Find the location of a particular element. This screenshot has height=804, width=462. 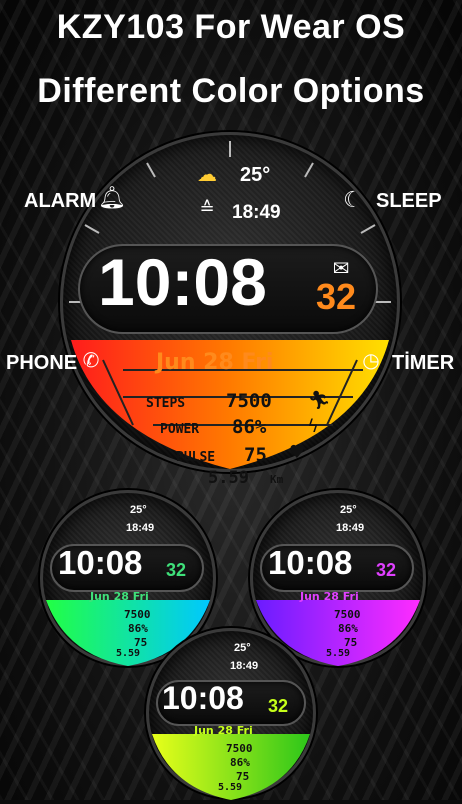

page-title: KZY103 For Wear OS is located at coordinates (231, 27).